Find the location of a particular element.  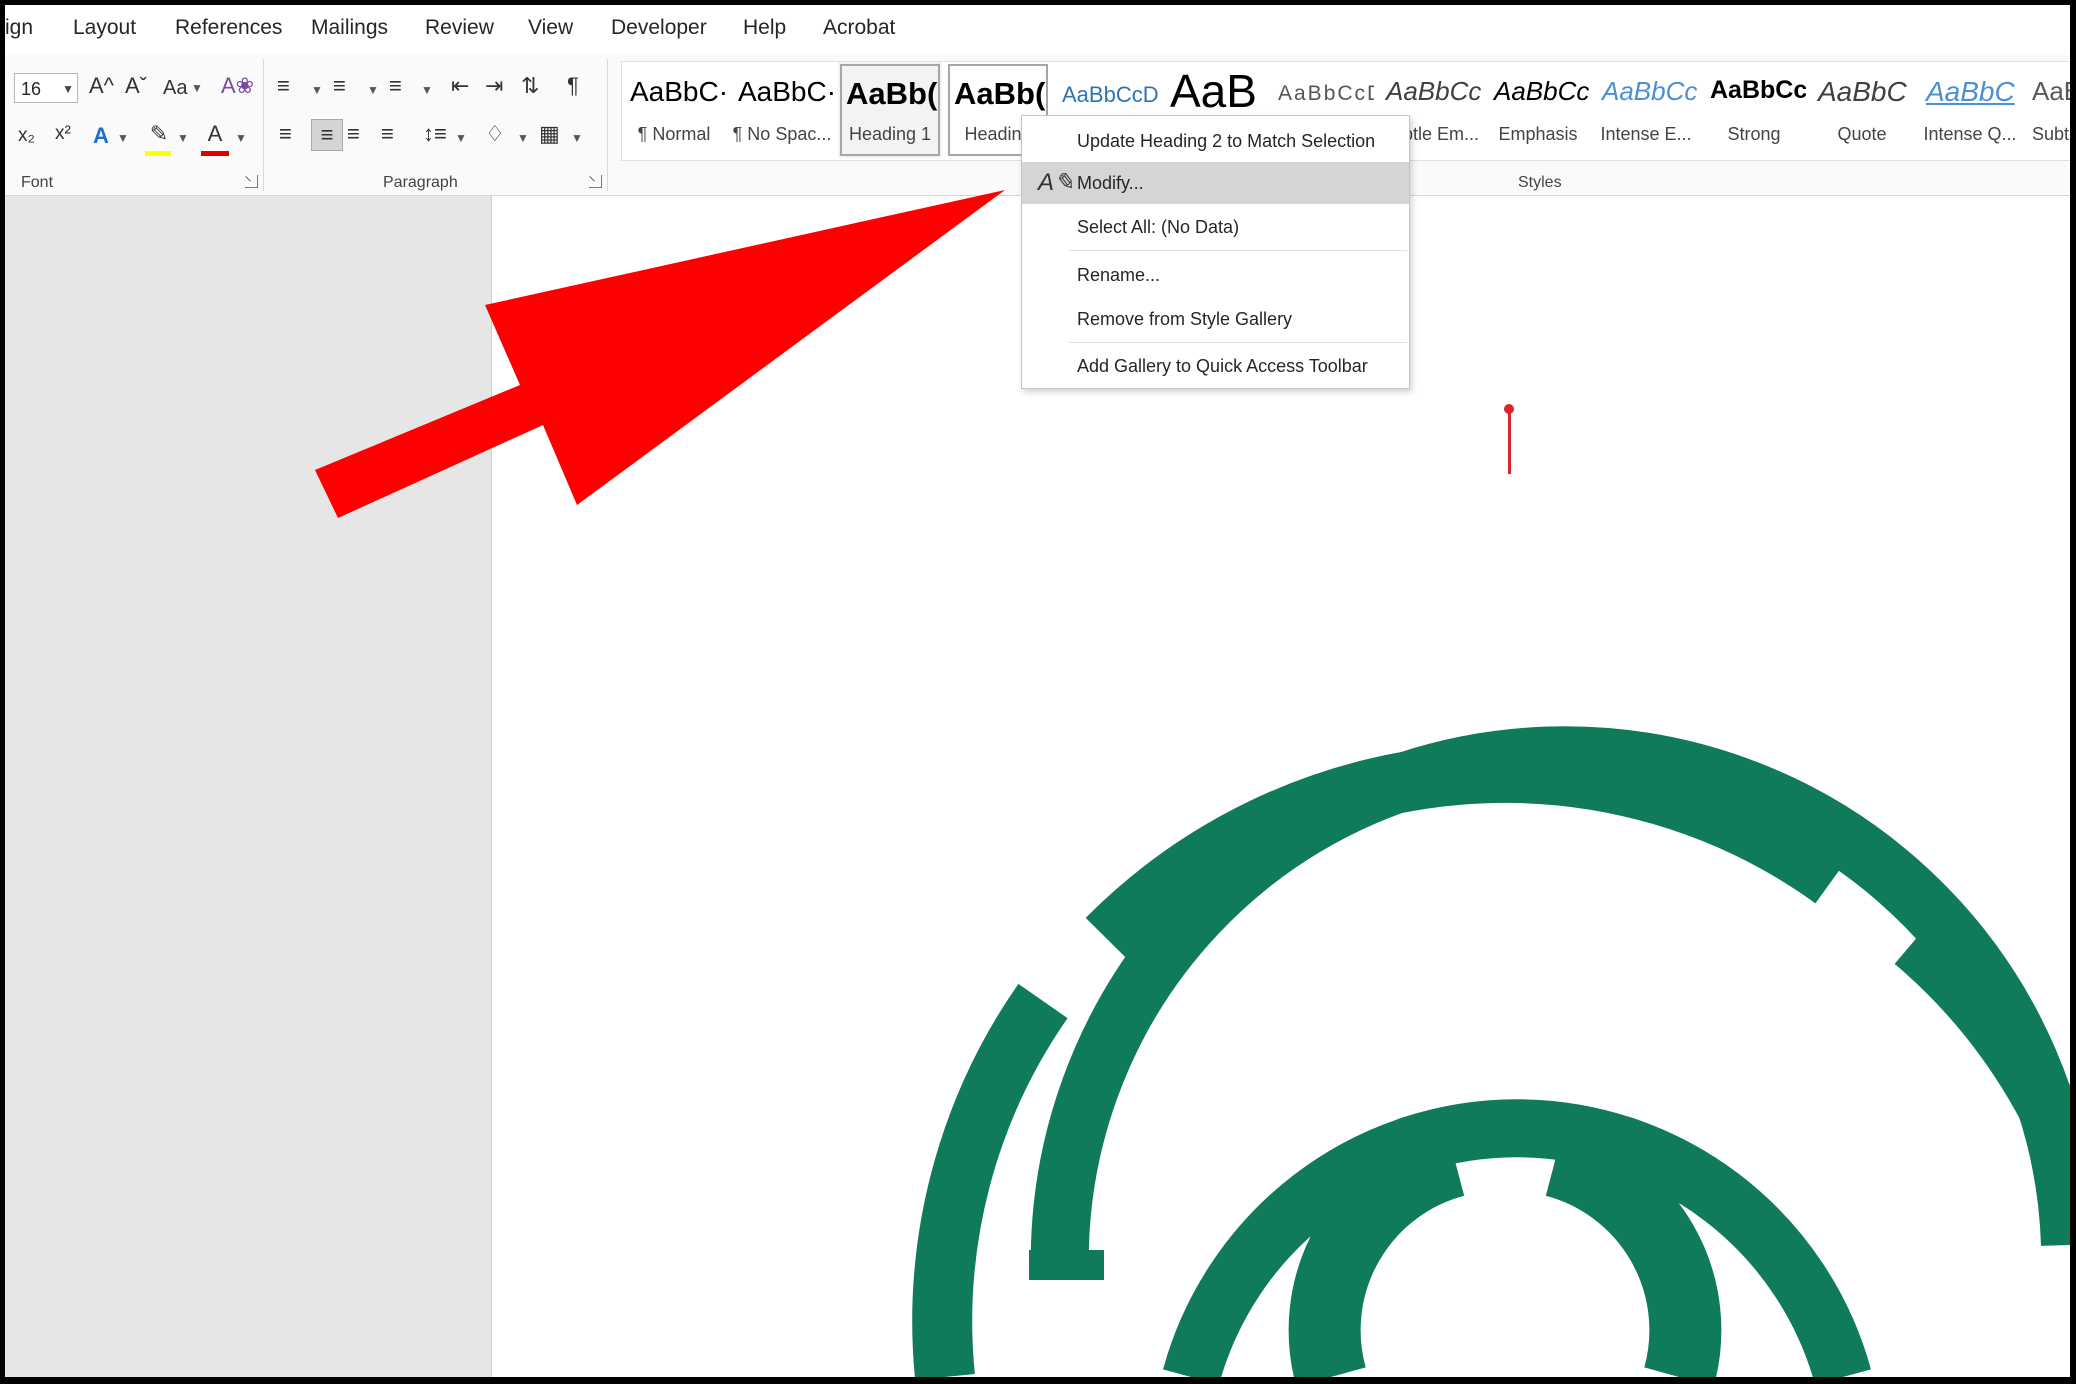

menu-item-remove-from-gallery: Remove from Style Gallery is located at coordinates (1215, 319).